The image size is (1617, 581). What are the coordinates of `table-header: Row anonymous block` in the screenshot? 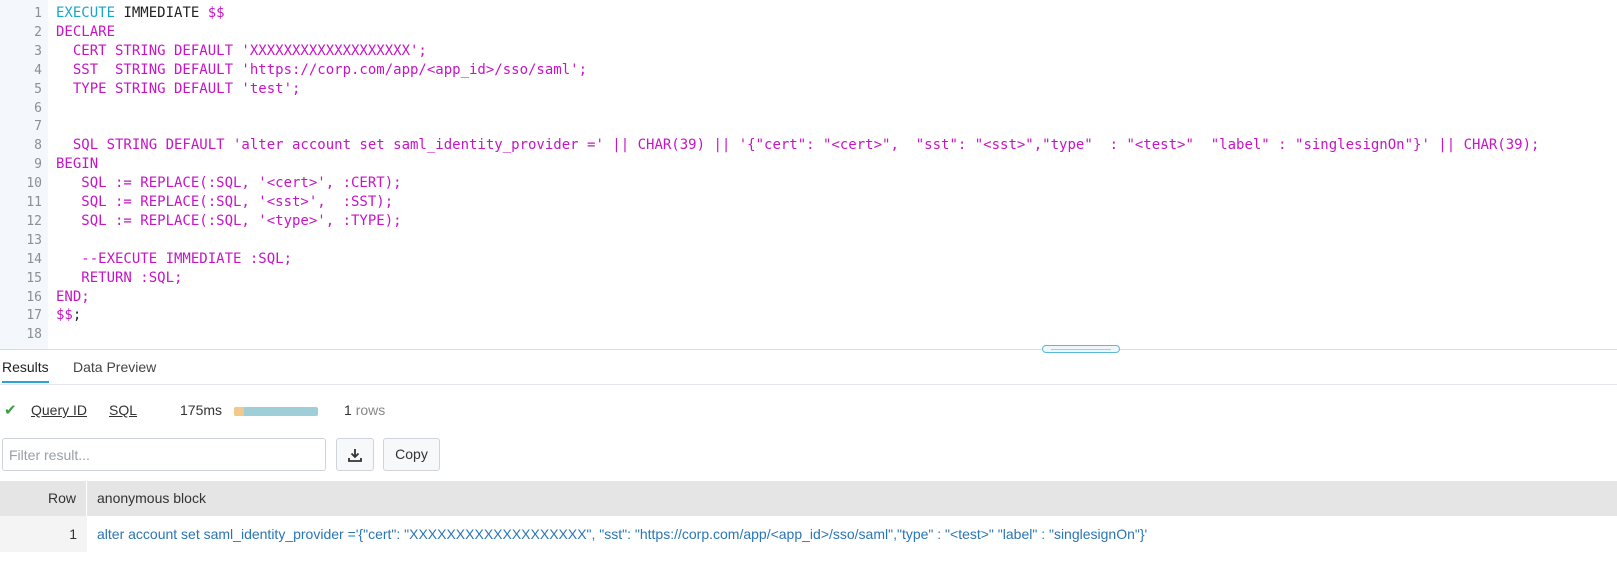 It's located at (808, 498).